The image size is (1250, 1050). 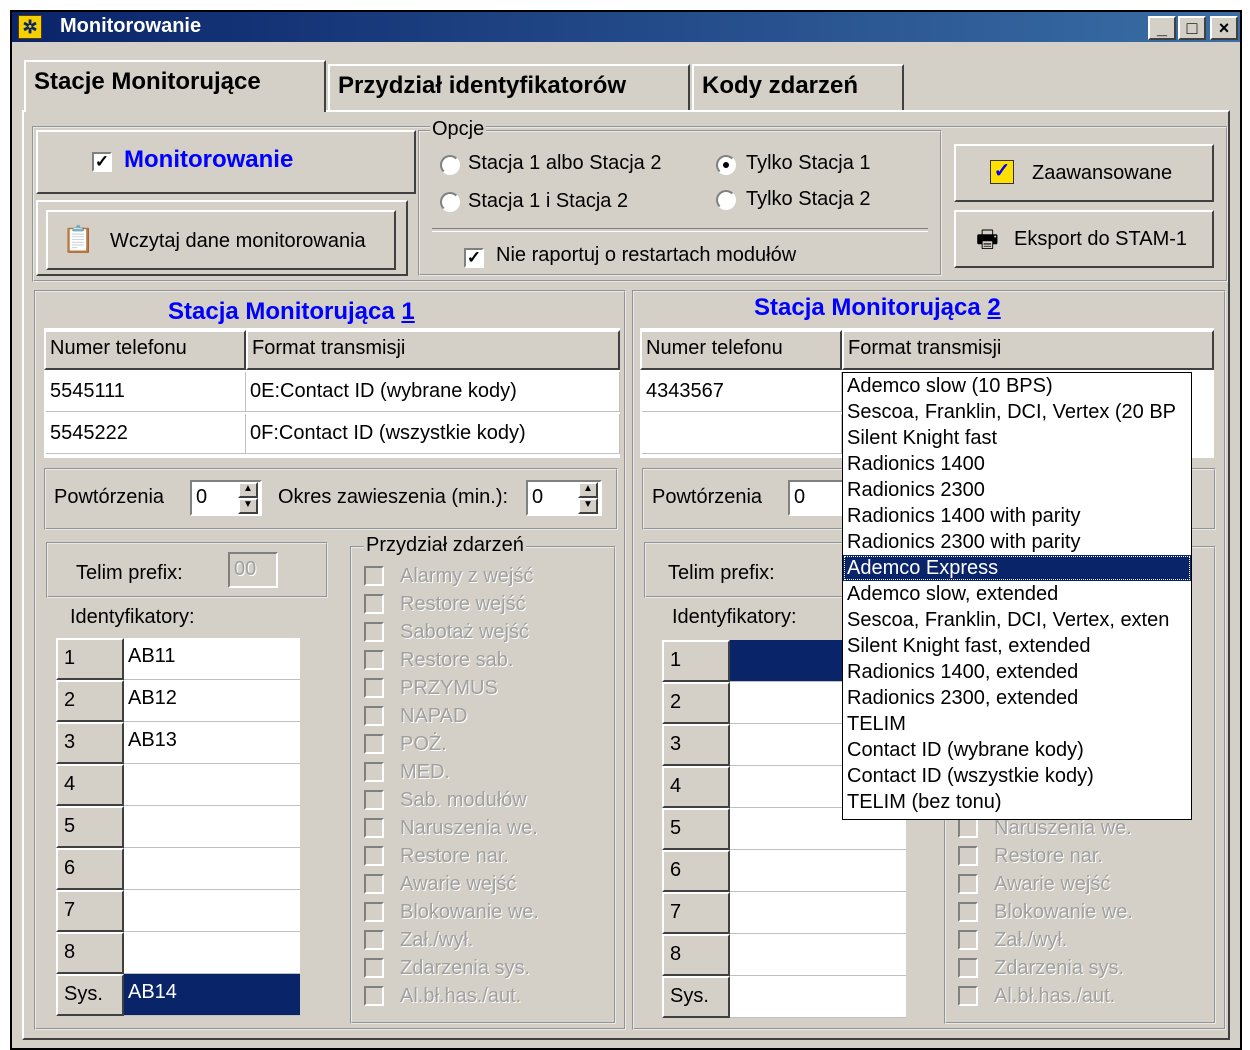 I want to click on event-label: Alarmy z wejść, so click(x=467, y=576).